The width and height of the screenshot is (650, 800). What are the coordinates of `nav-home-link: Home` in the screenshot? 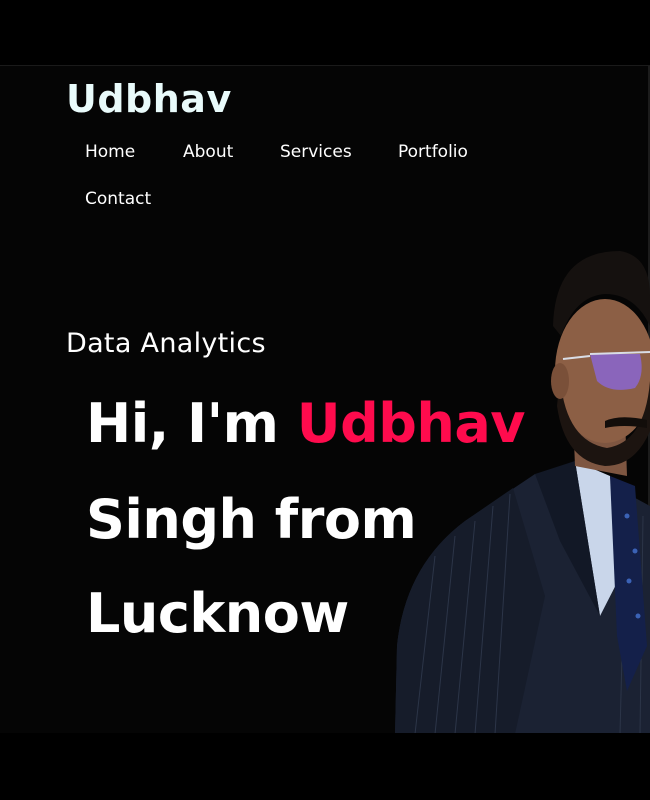 It's located at (110, 152).